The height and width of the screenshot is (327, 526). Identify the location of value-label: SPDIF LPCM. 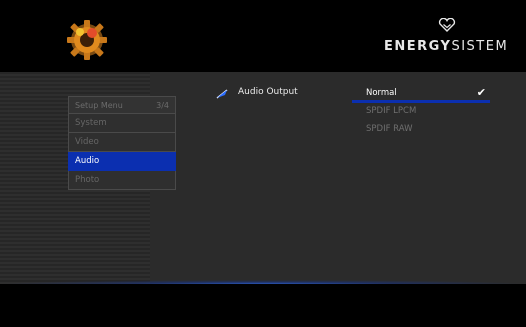
(391, 111).